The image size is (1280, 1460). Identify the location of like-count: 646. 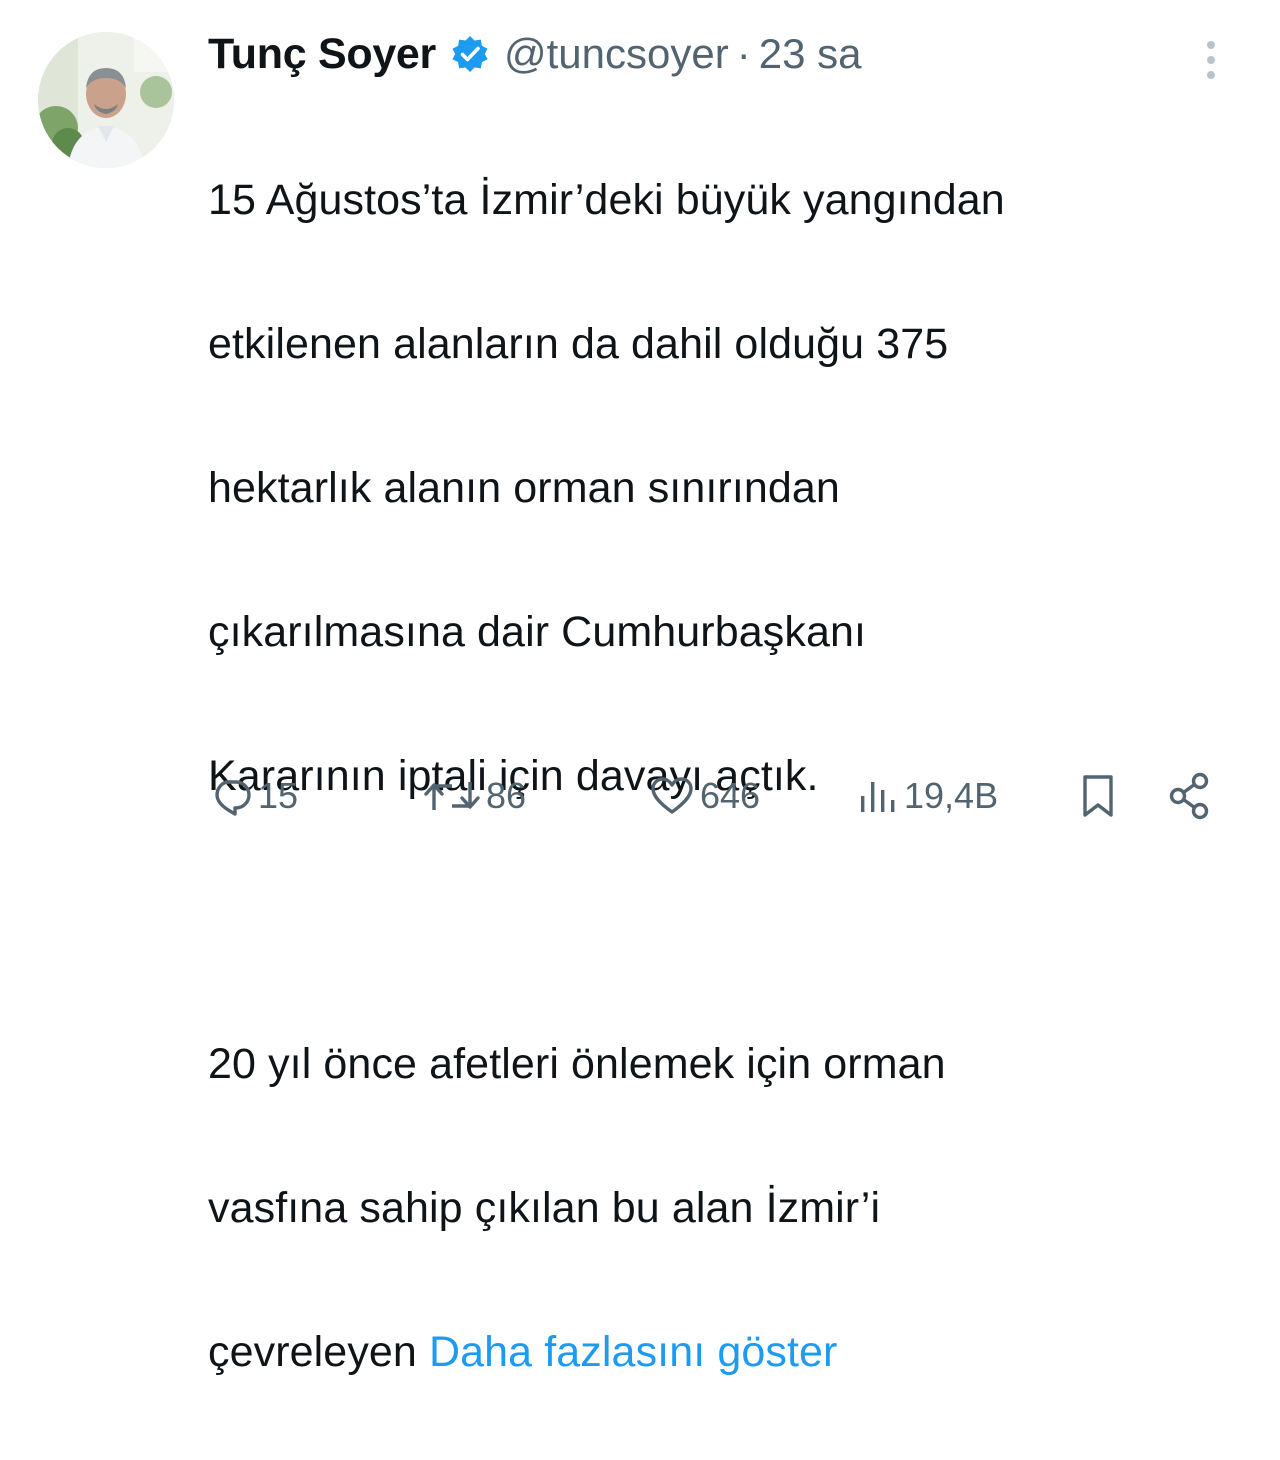
(730, 795).